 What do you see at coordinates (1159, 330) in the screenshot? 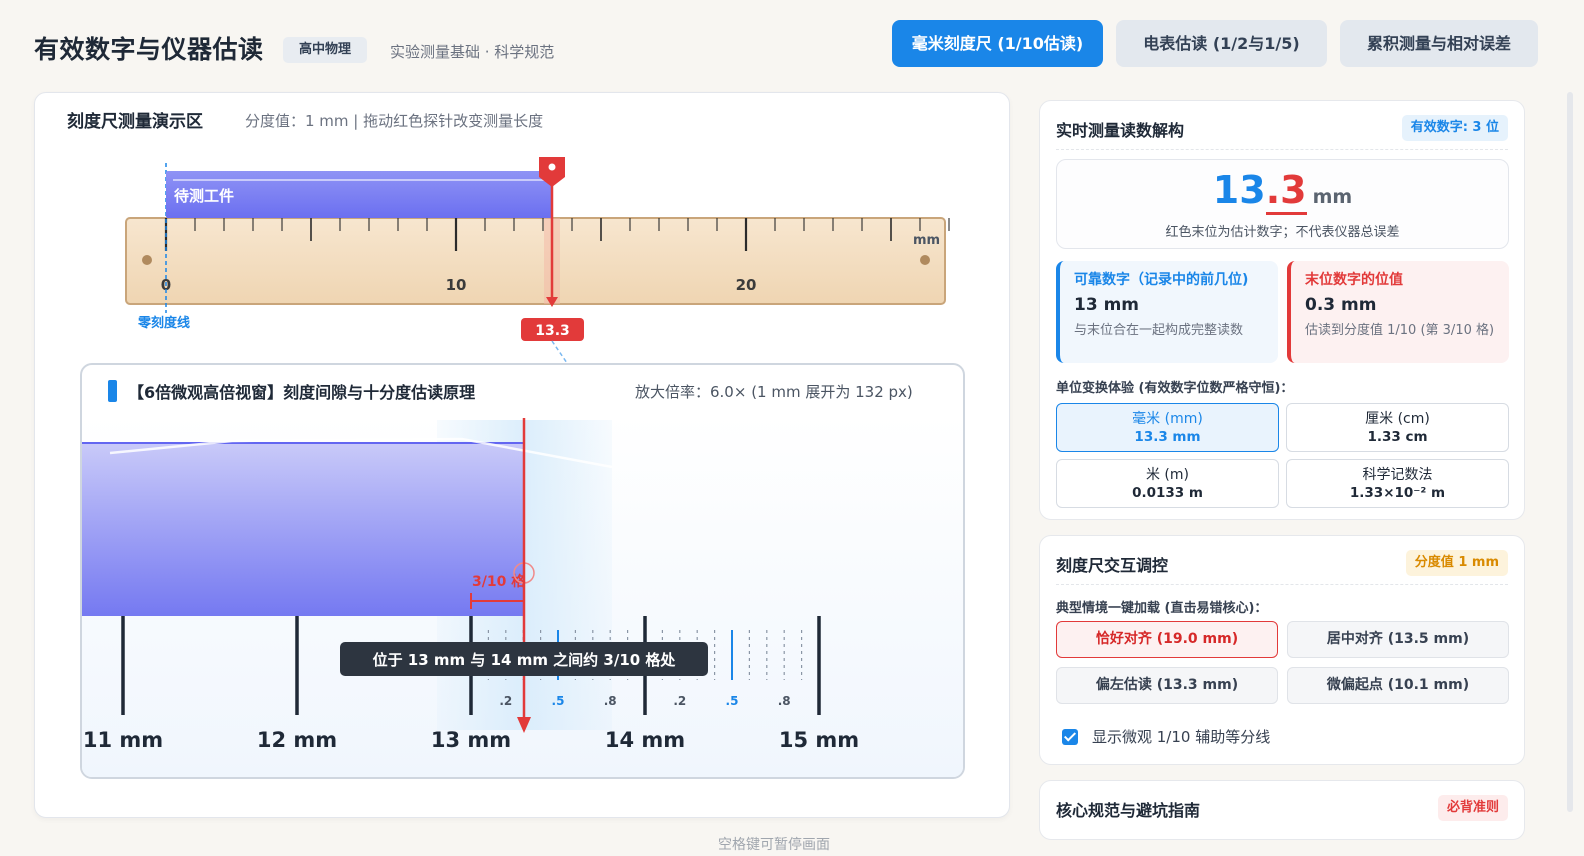
I see `reliable-desc: 与末位合在一起构成完整读数` at bounding box center [1159, 330].